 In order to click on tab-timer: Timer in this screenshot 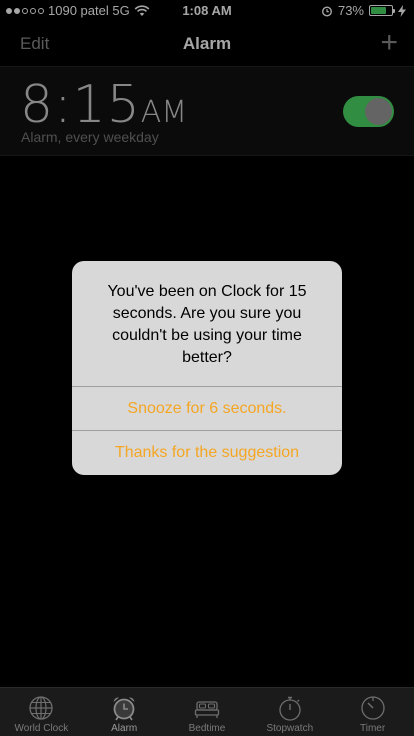, I will do `click(372, 712)`.